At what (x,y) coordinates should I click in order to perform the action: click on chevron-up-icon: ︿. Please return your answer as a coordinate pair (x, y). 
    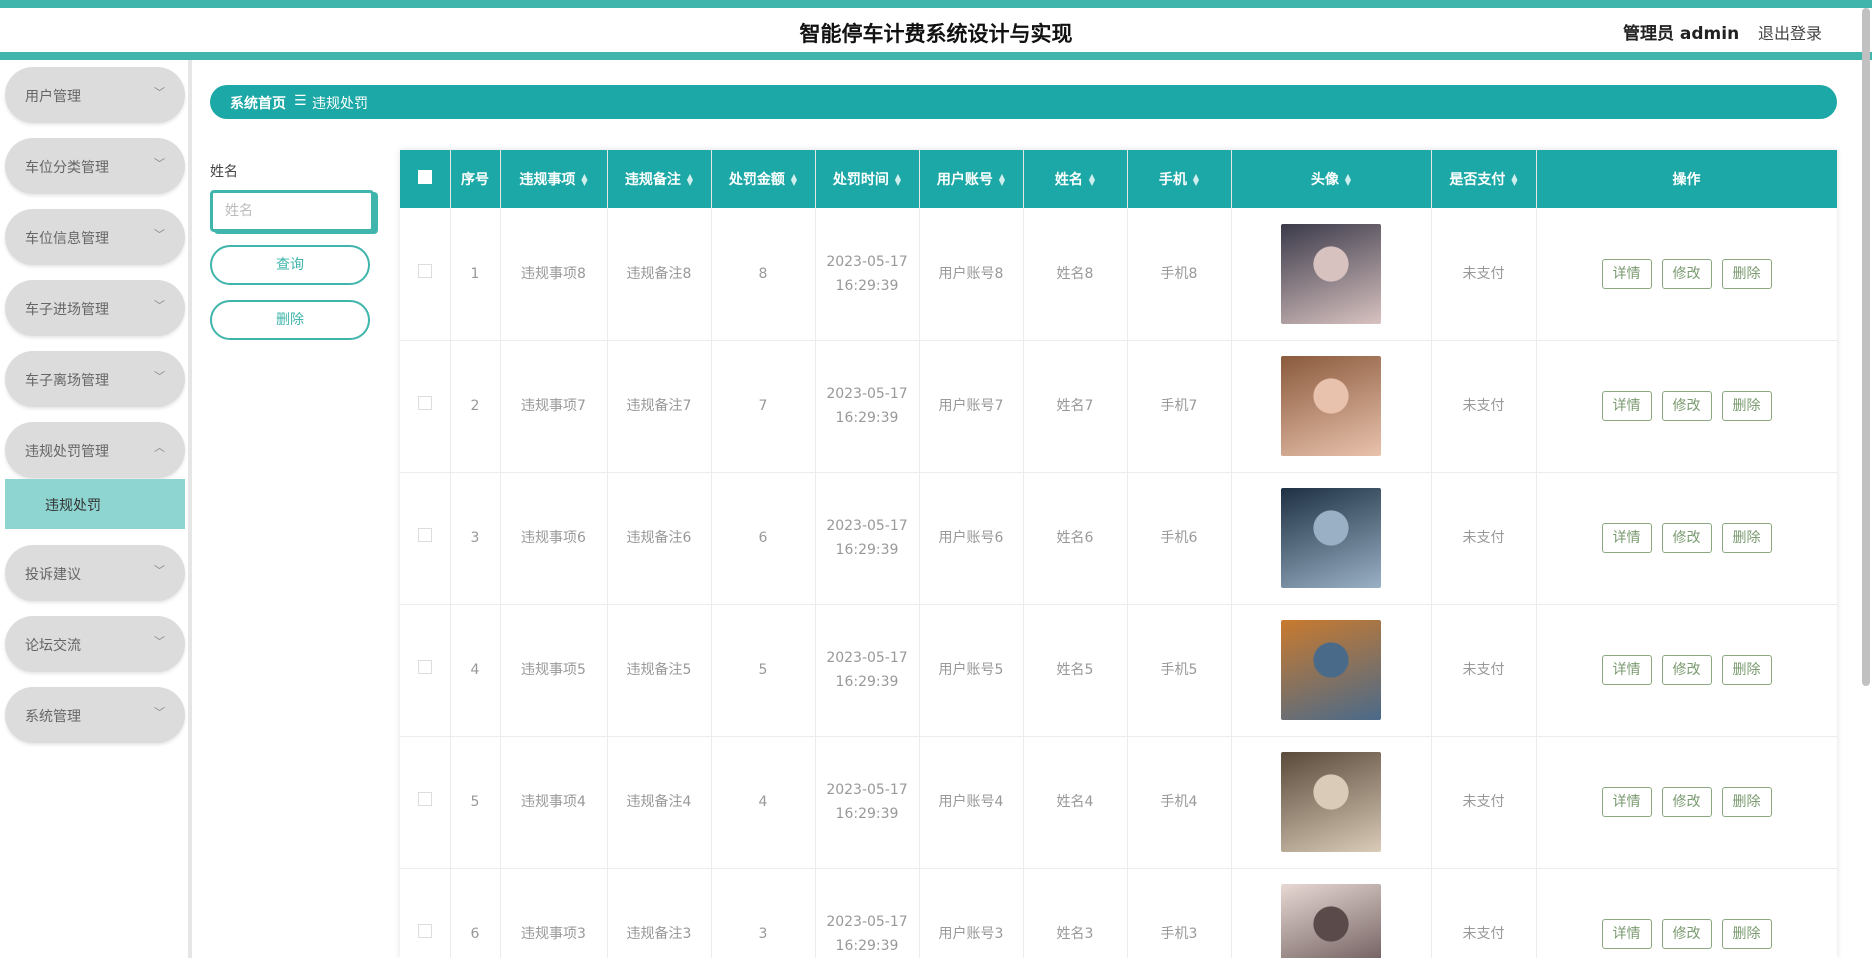
    Looking at the image, I should click on (159, 447).